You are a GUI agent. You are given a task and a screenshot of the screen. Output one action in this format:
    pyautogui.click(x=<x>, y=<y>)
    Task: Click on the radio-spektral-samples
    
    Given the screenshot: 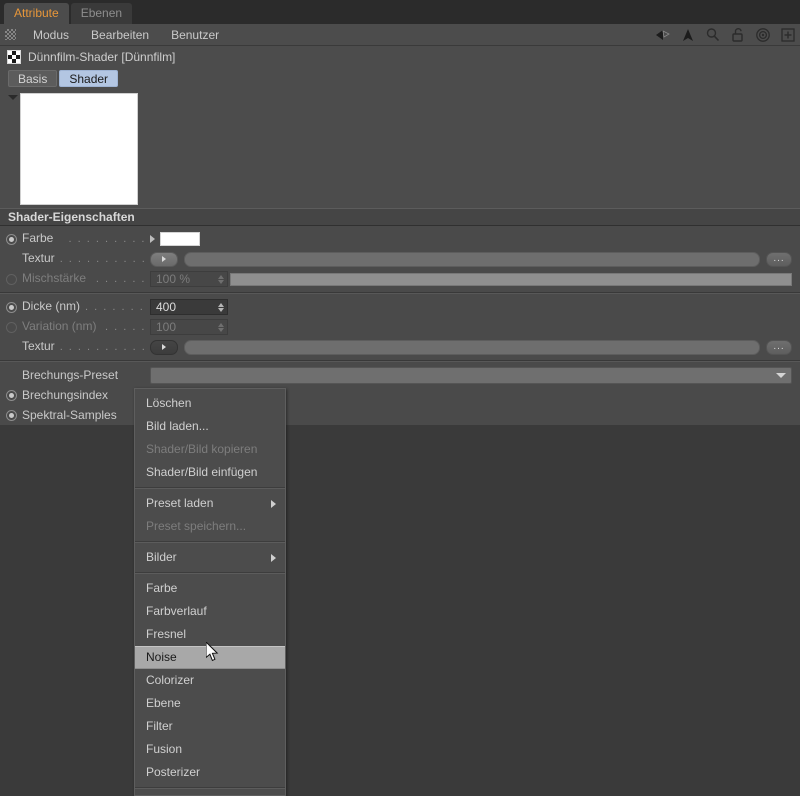 What is the action you would take?
    pyautogui.click(x=11, y=415)
    